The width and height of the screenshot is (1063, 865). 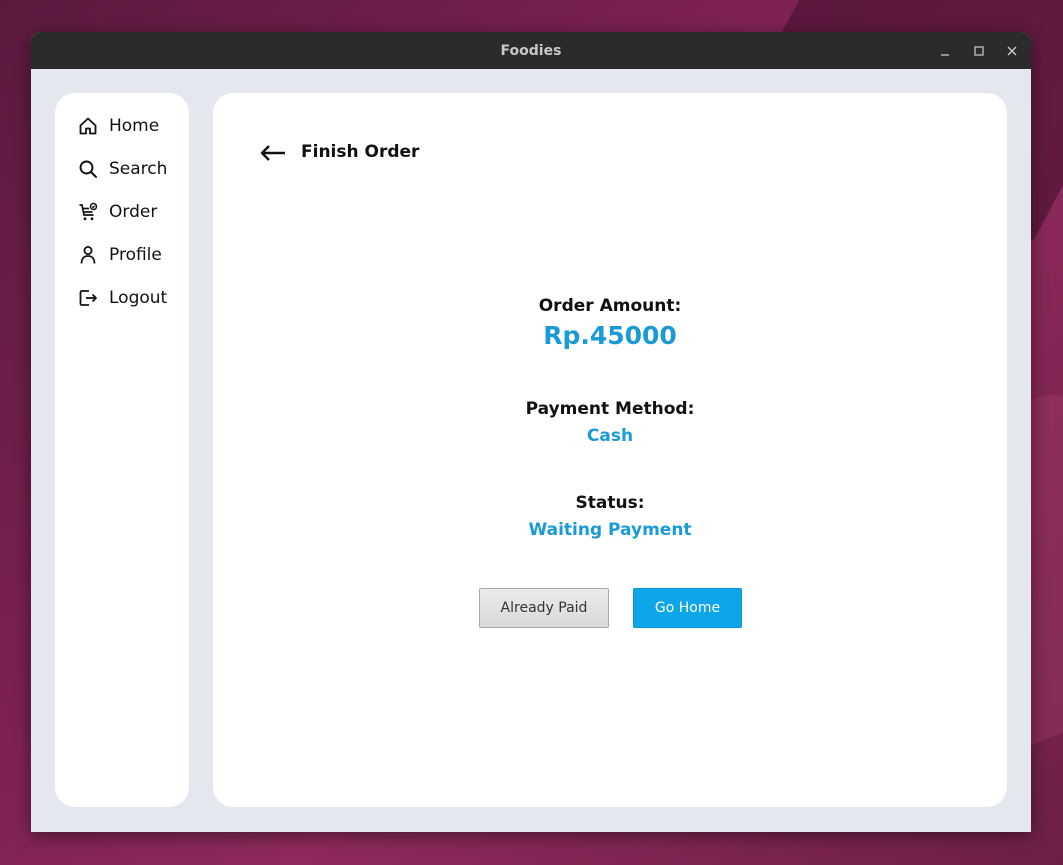 I want to click on home-icon, so click(x=88, y=126).